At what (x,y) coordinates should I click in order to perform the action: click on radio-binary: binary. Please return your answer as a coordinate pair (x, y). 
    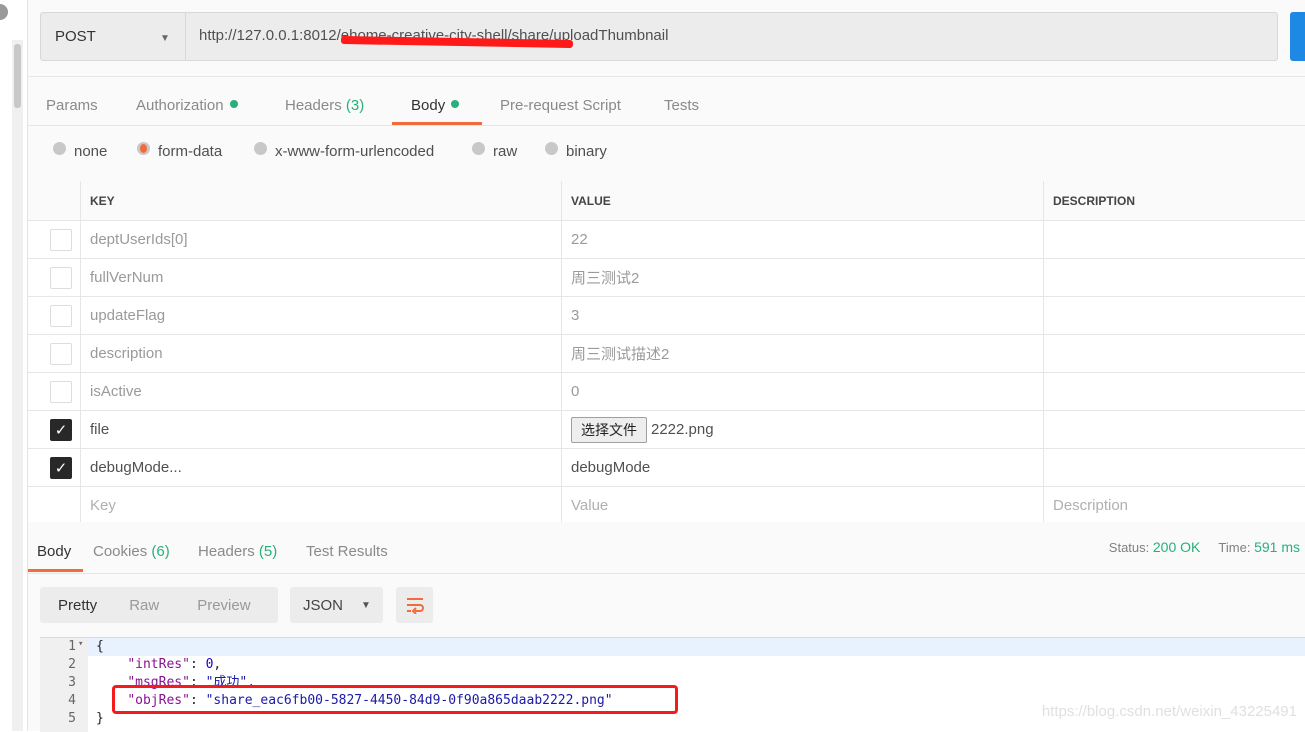
    Looking at the image, I should click on (576, 151).